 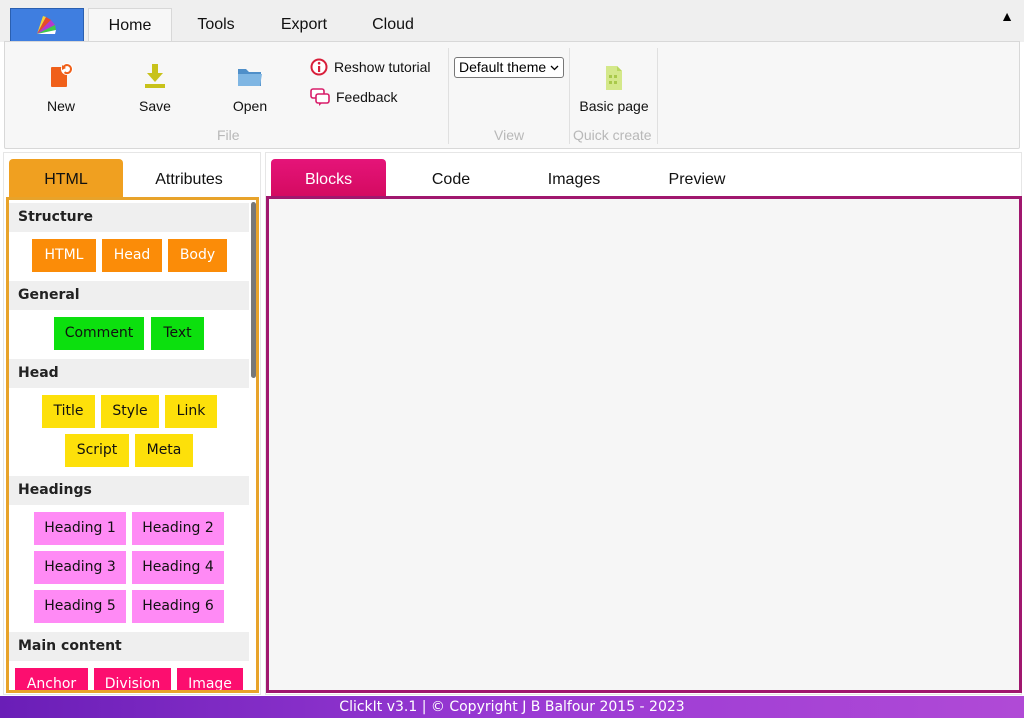 What do you see at coordinates (129, 490) in the screenshot?
I see `section-title-headings: Headings` at bounding box center [129, 490].